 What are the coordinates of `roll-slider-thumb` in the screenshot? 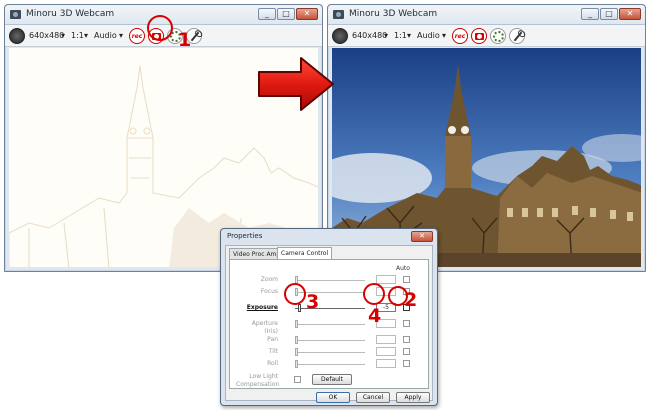 It's located at (296, 364).